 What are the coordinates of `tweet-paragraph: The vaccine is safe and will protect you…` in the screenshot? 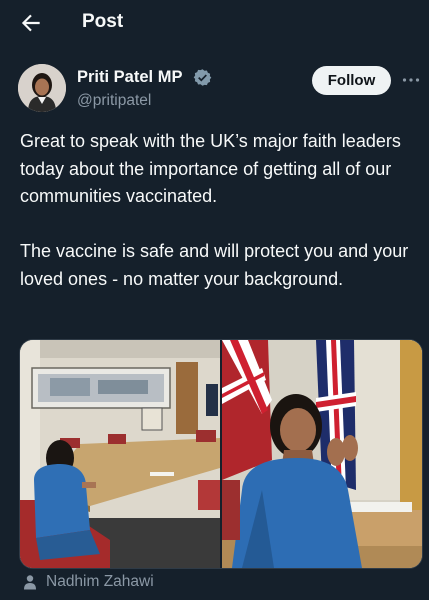 It's located at (214, 265).